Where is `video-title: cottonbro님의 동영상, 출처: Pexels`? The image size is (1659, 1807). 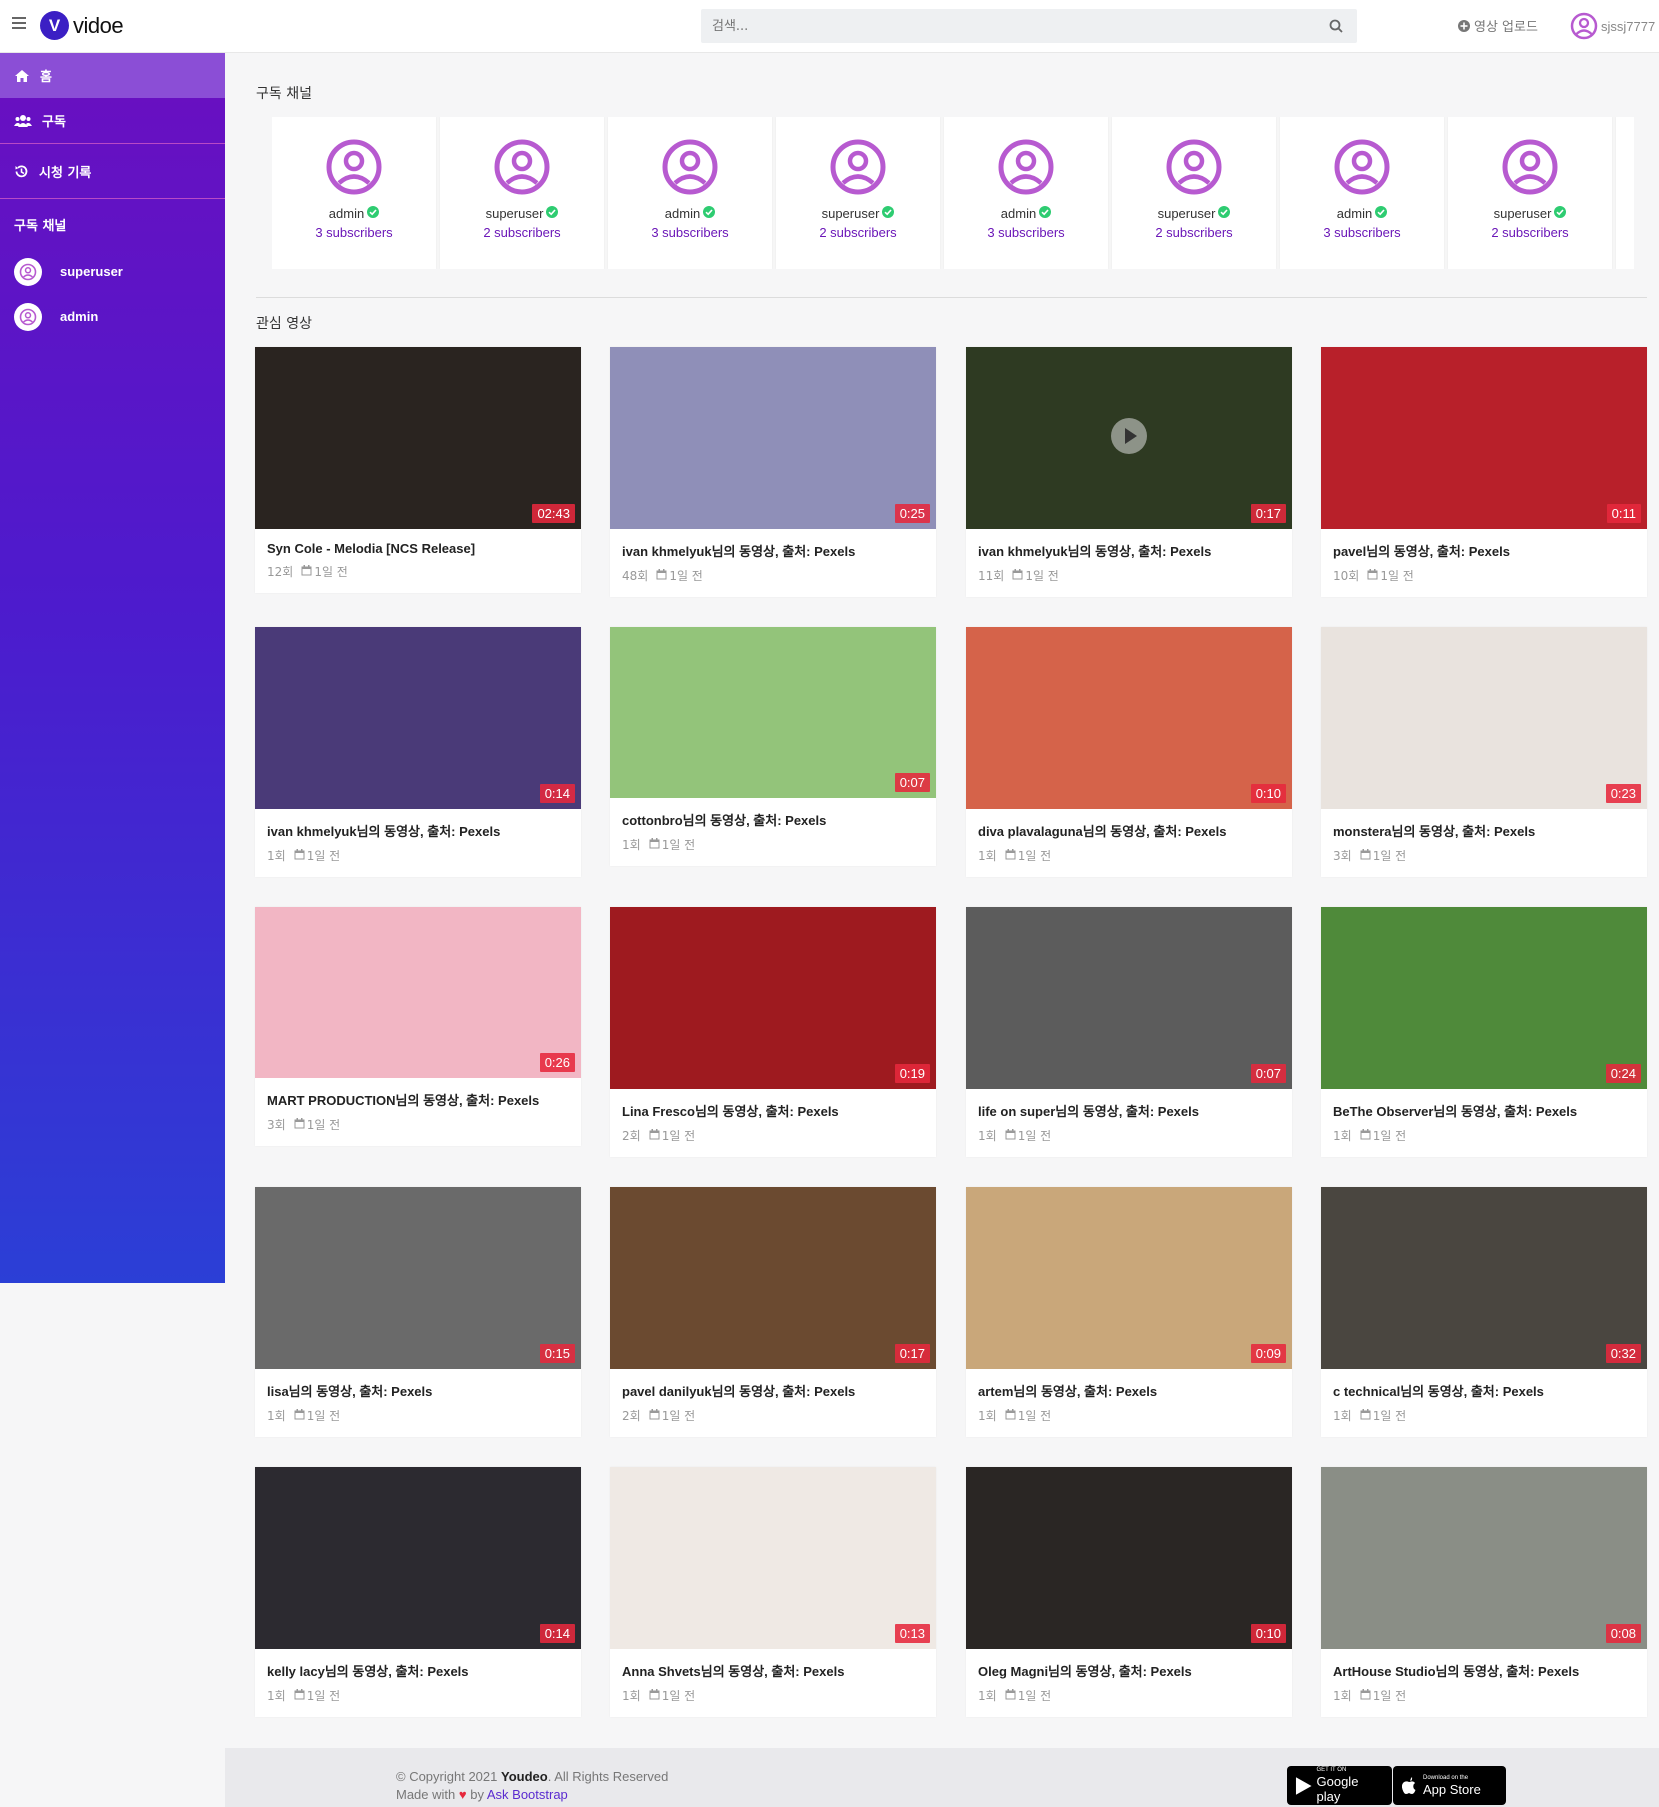 video-title: cottonbro님의 동영상, 출처: Pexels is located at coordinates (773, 813).